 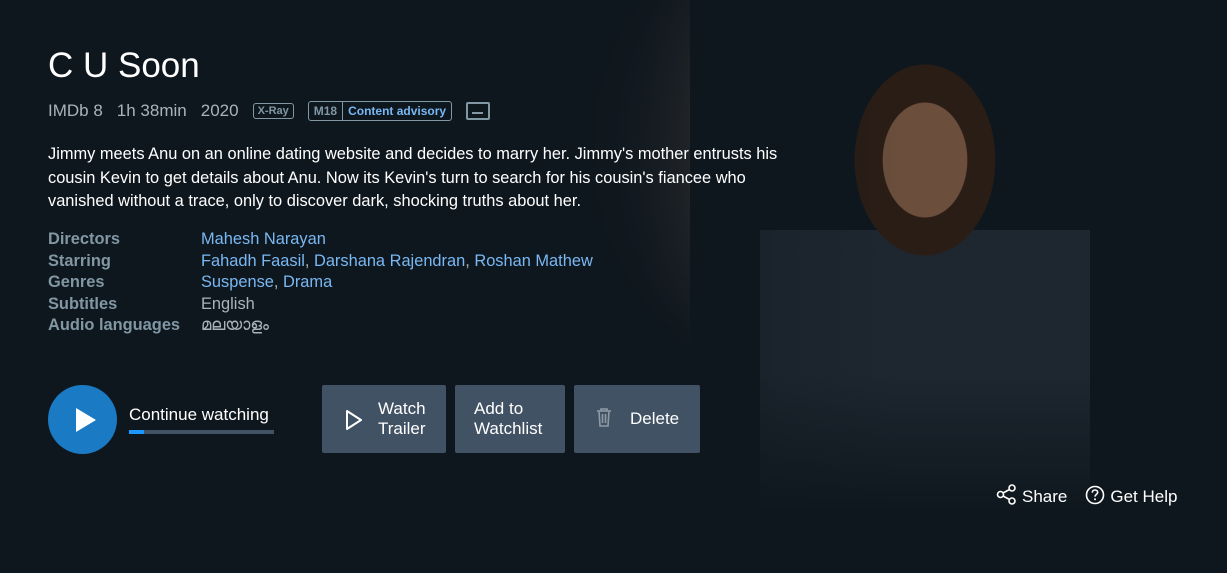 I want to click on watch-progress-fill, so click(x=136, y=432).